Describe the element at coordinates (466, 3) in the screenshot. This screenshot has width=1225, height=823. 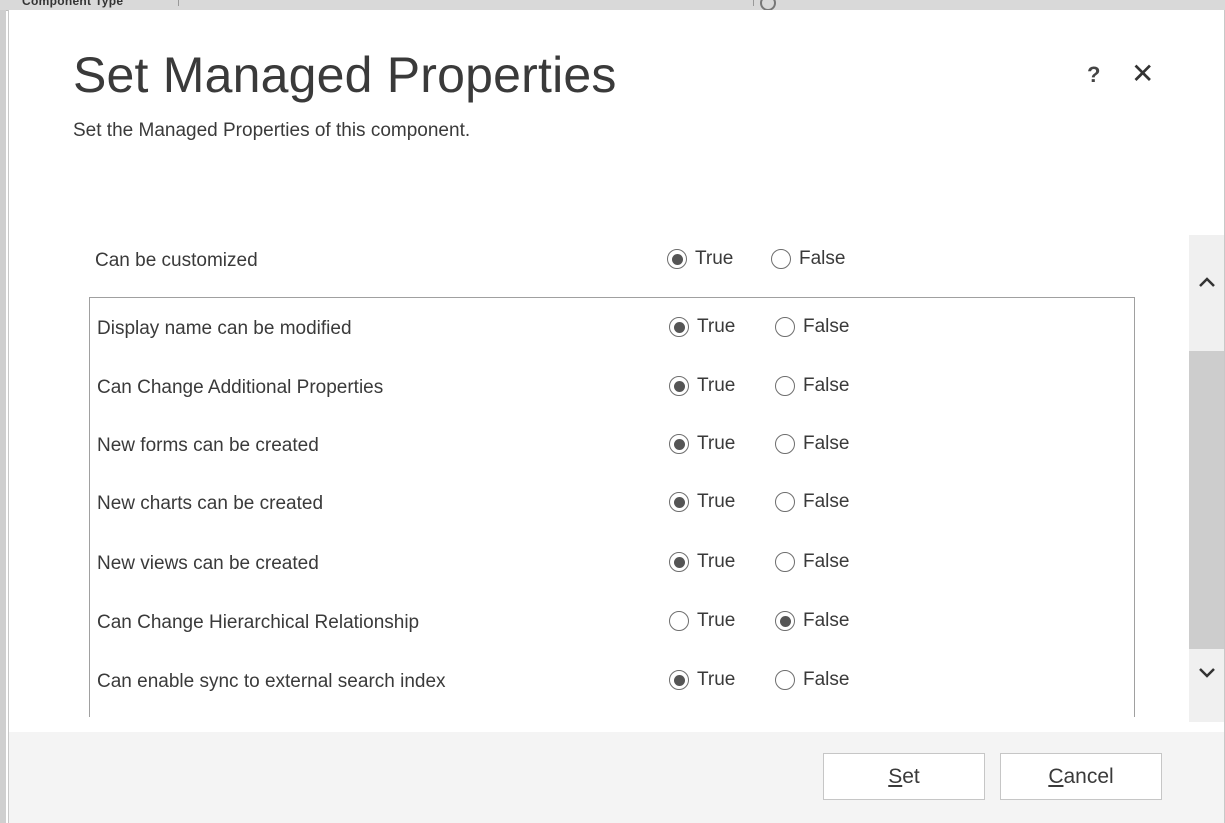
I see `background-field` at that location.